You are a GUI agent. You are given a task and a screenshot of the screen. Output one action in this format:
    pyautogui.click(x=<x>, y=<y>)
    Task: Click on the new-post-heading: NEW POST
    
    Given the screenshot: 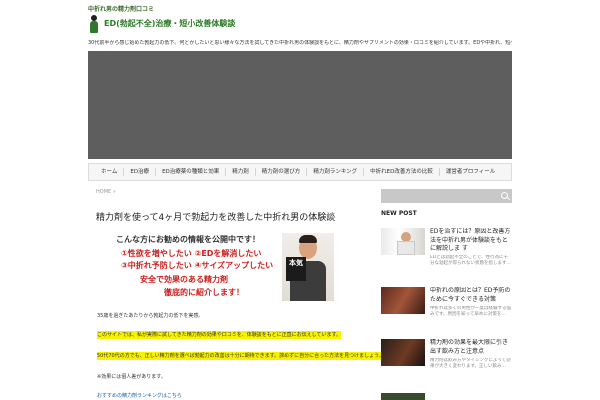 What is the action you would take?
    pyautogui.click(x=399, y=213)
    